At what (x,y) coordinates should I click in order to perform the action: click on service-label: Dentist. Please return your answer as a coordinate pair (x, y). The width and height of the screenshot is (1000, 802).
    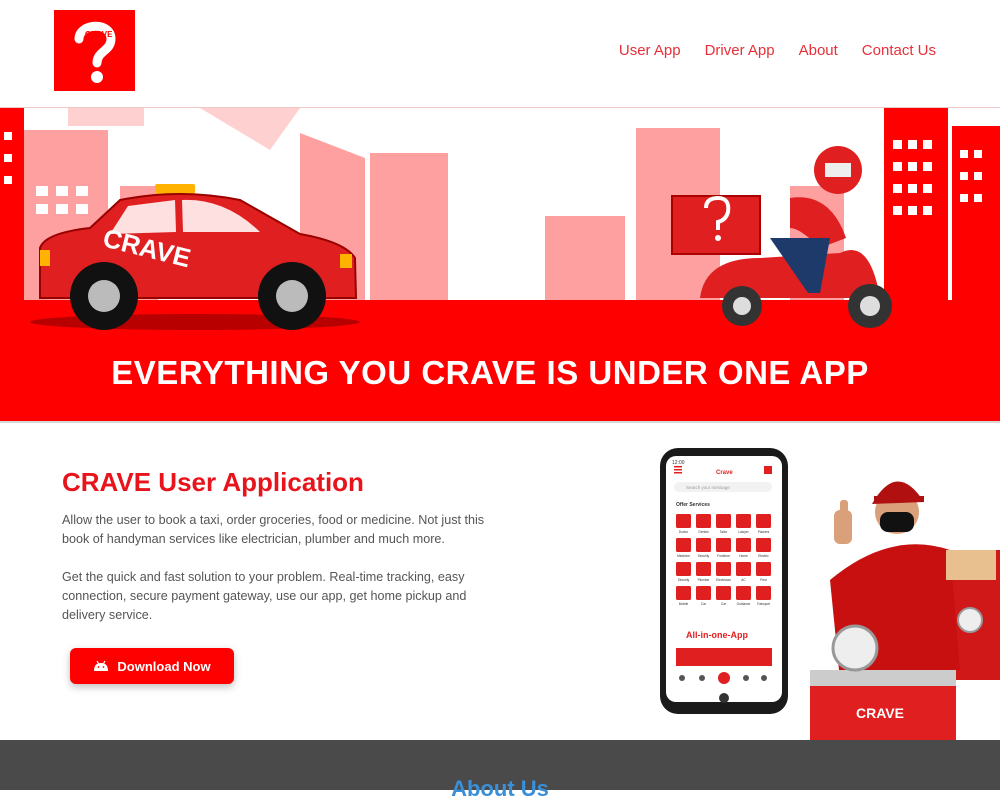
    Looking at the image, I should click on (704, 532).